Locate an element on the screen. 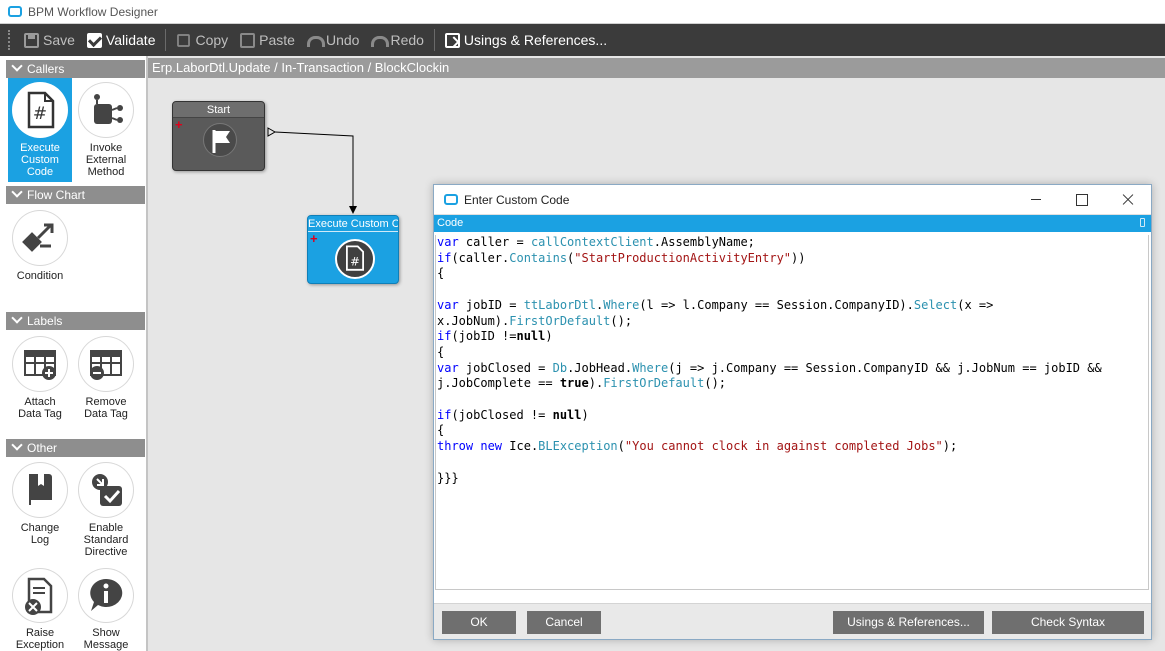 This screenshot has height=651, width=1165. section-header-labels: Labels is located at coordinates (75, 321).